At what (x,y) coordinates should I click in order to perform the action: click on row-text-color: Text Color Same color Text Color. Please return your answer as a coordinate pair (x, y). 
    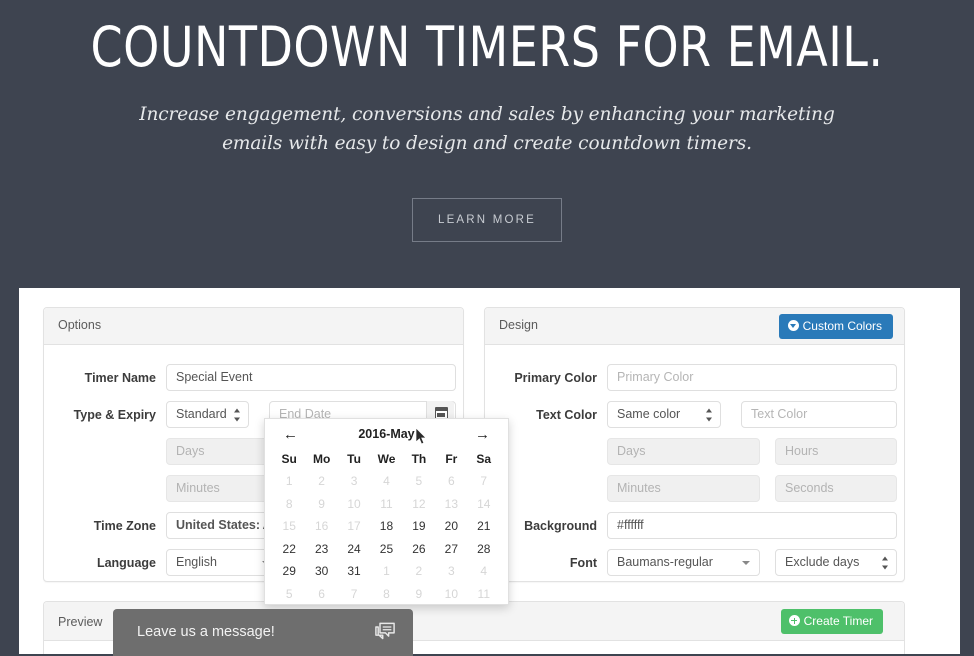
    Looking at the image, I should click on (694, 415).